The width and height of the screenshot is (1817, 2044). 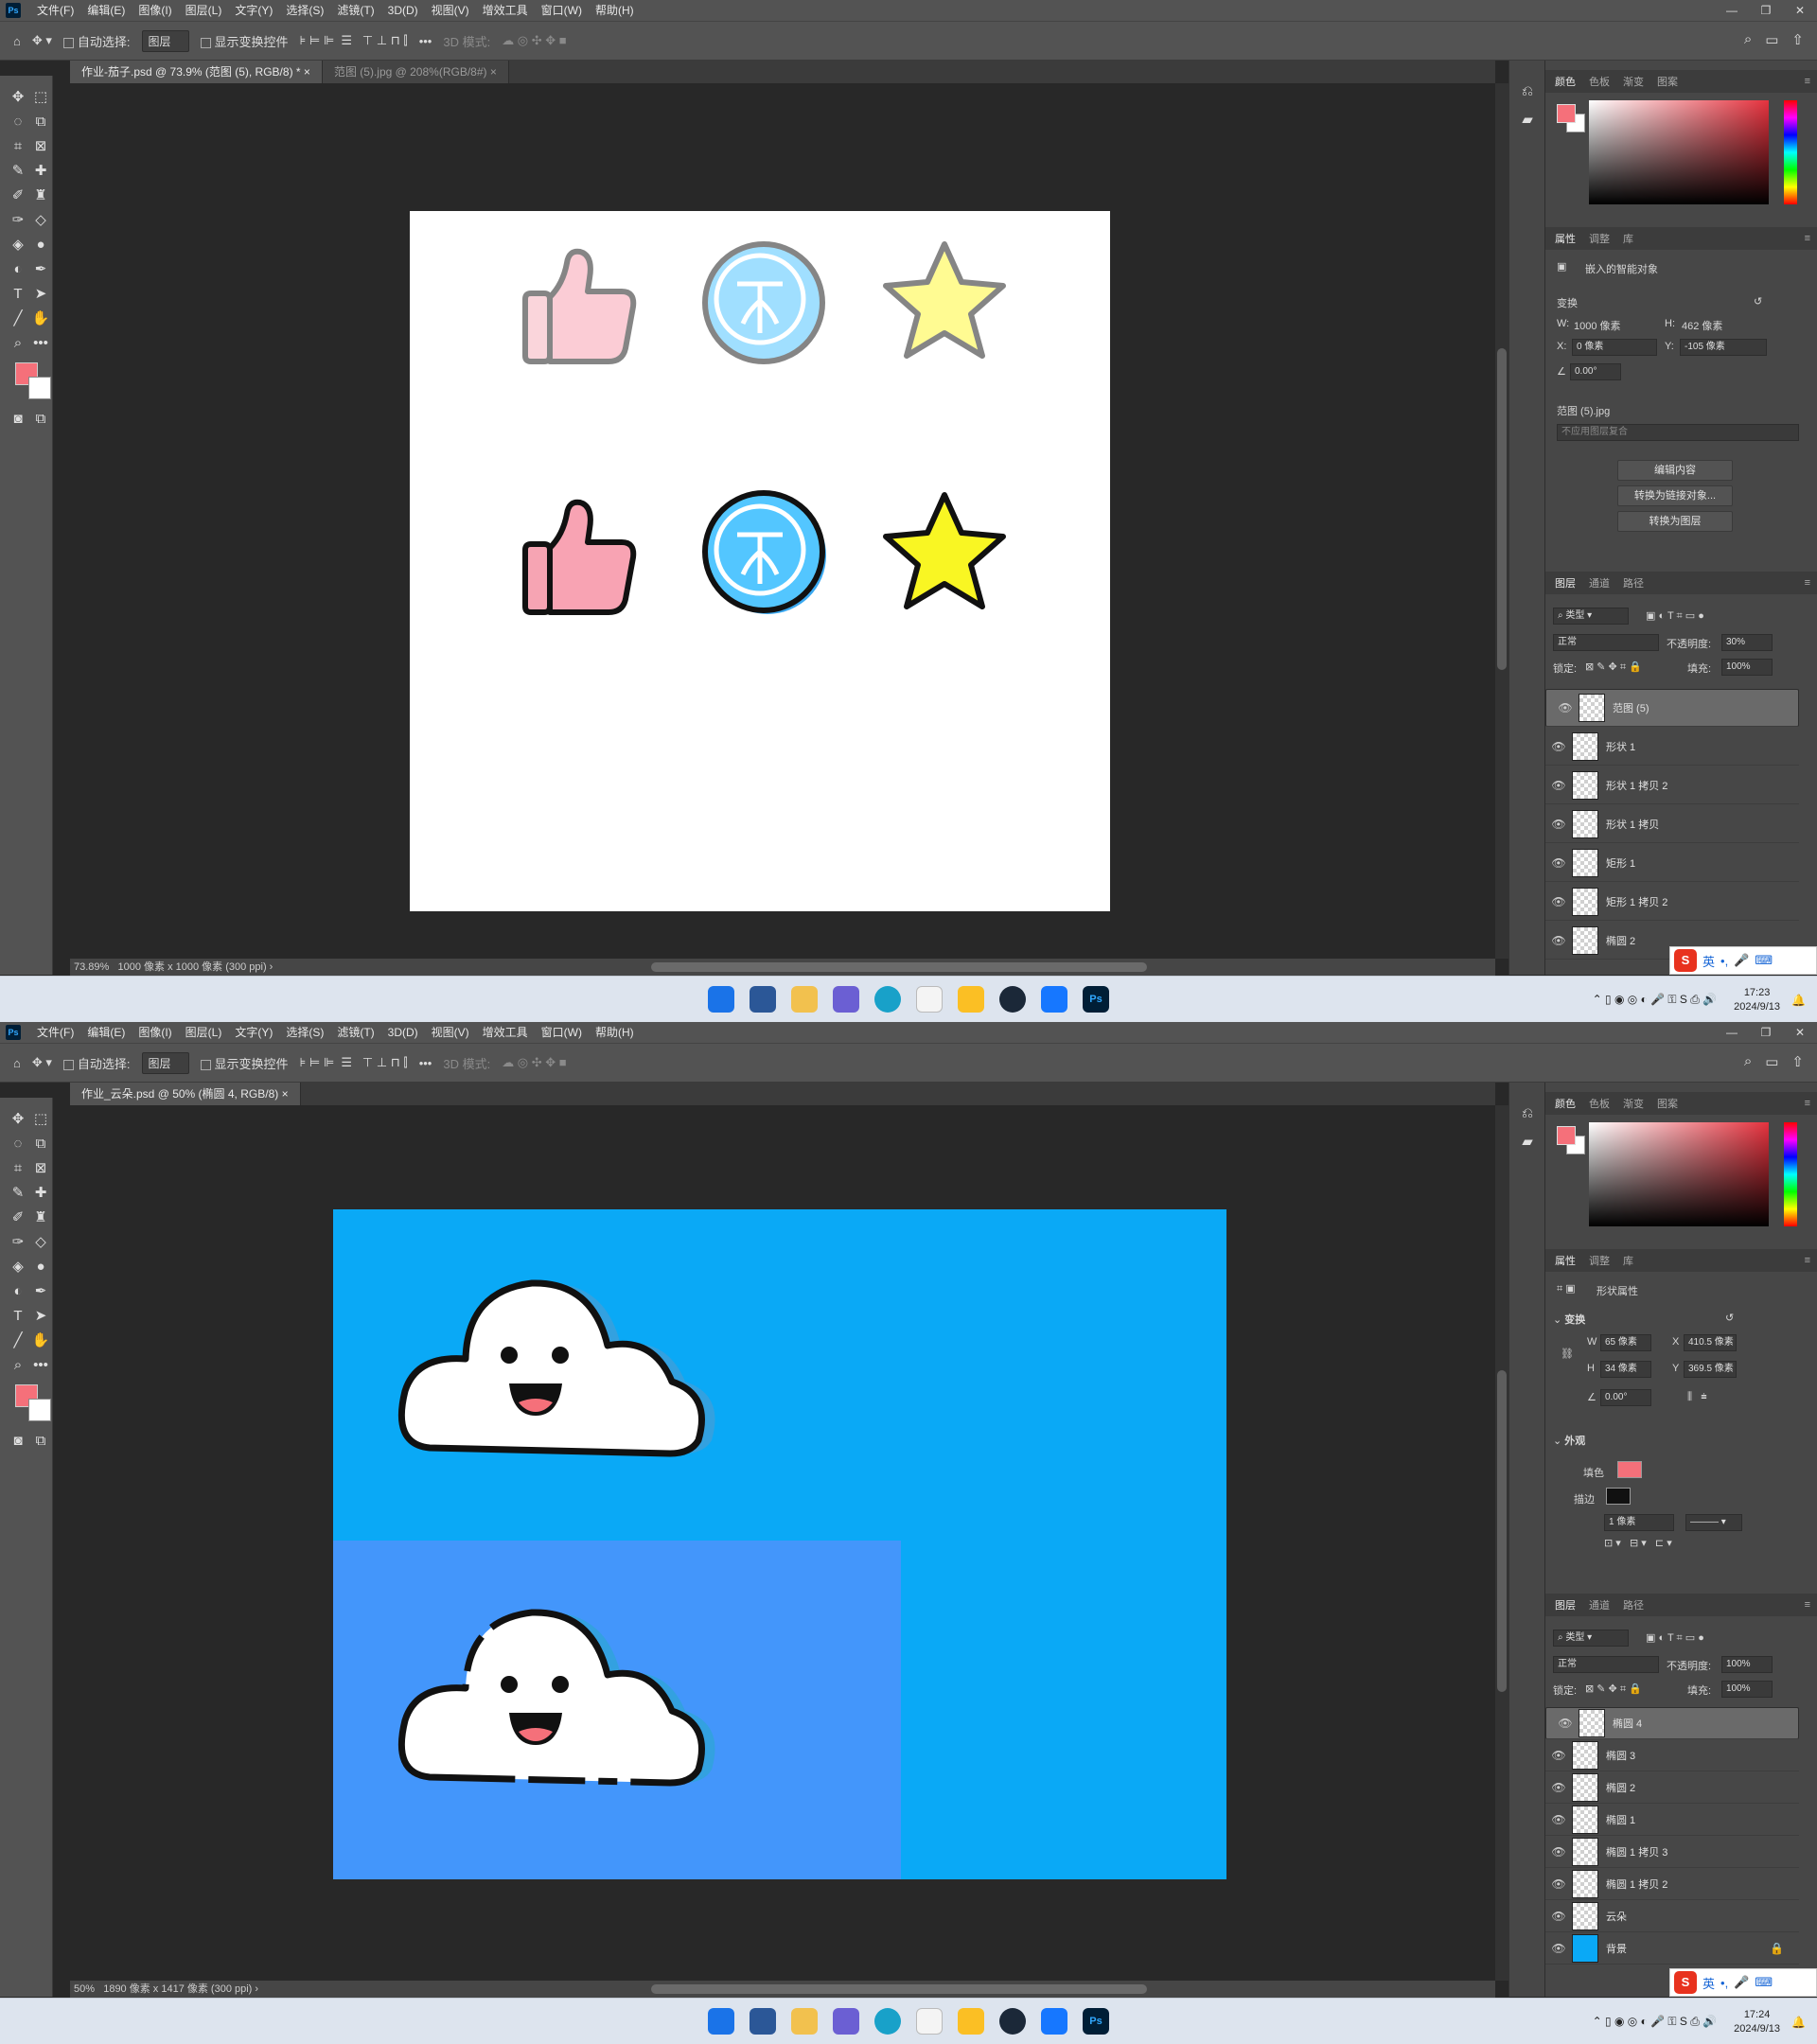 I want to click on lock-icons: ⊠ ✎ ✥ ⌗ 🔒, so click(x=1613, y=667).